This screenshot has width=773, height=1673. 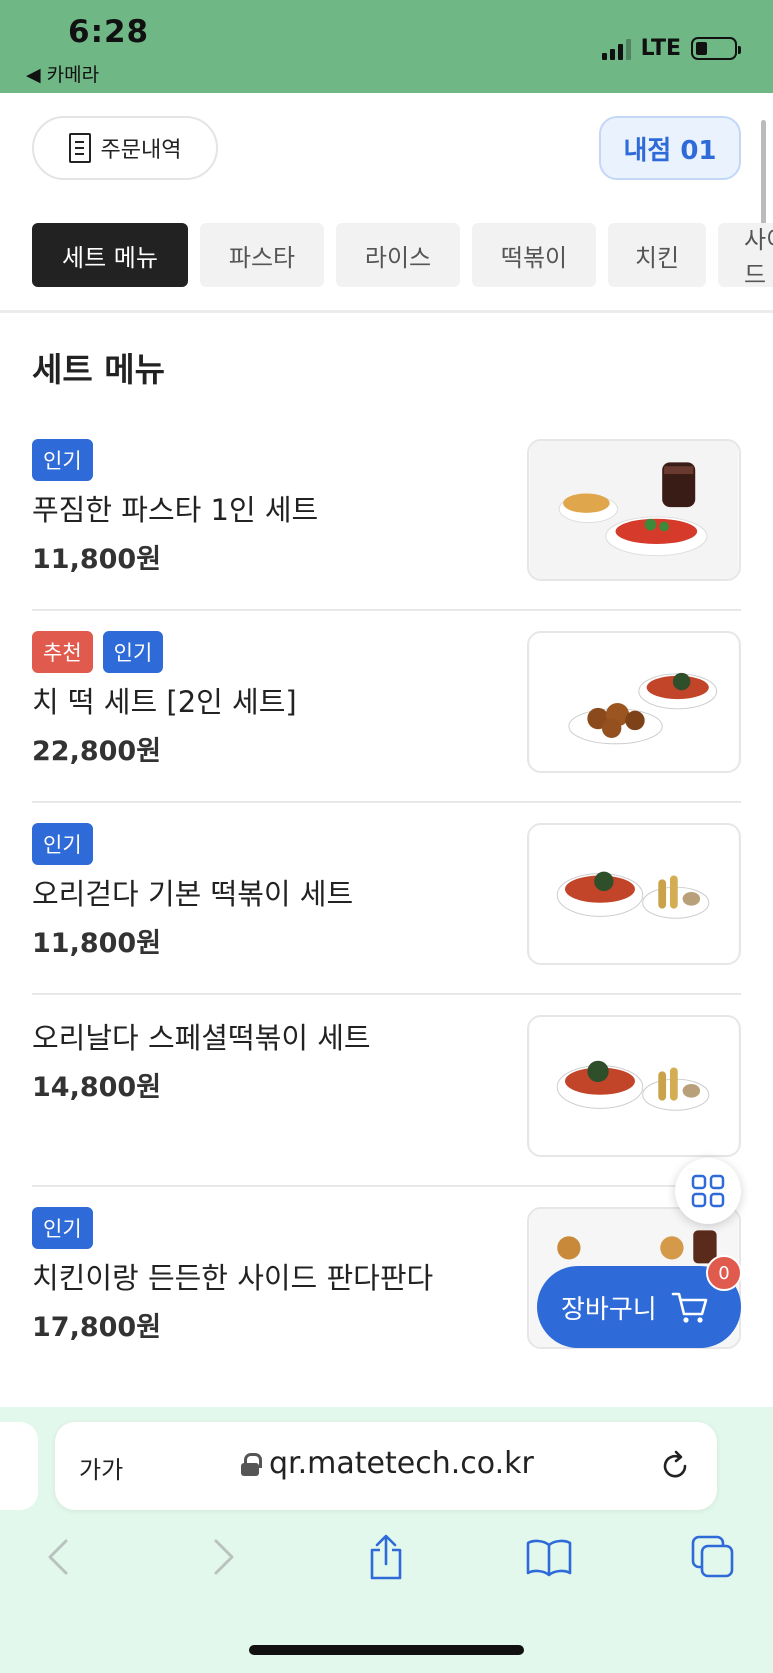 What do you see at coordinates (386, 899) in the screenshot?
I see `menu-item: 인기 오리걷다 기본 떡볶이 세트 11,800원` at bounding box center [386, 899].